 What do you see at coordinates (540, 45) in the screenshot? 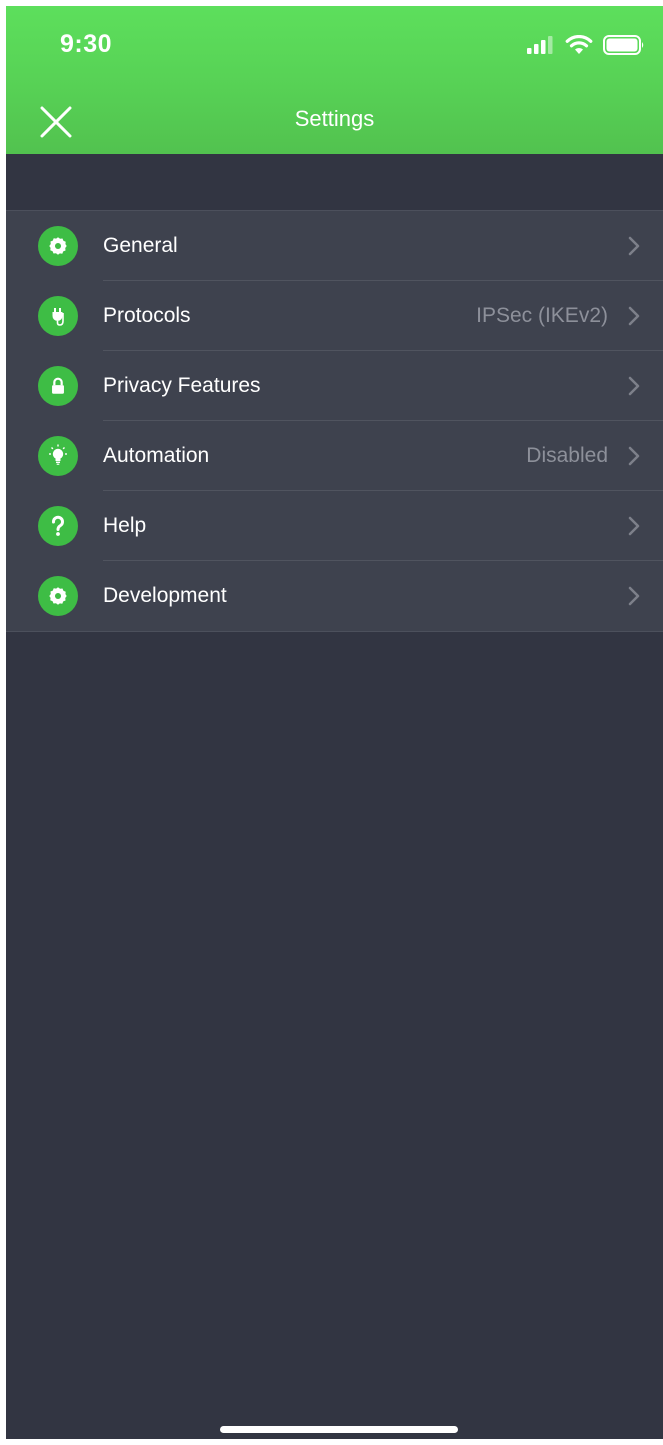
I see `cellular-signal-icon` at bounding box center [540, 45].